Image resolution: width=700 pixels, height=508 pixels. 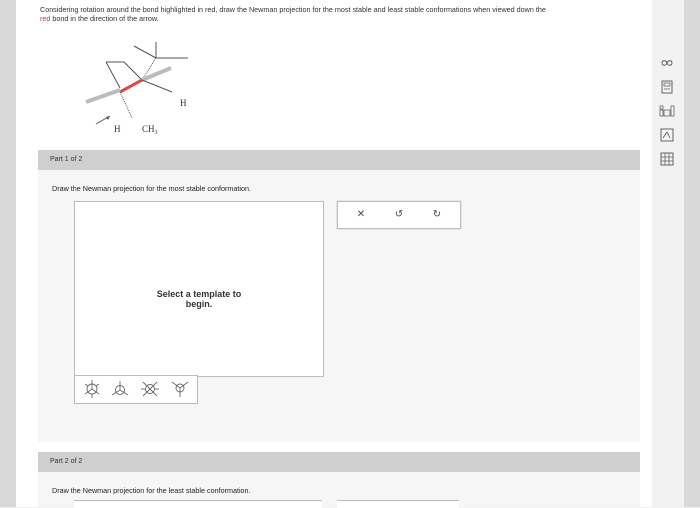 What do you see at coordinates (117, 129) in the screenshot?
I see `label-h-left: H` at bounding box center [117, 129].